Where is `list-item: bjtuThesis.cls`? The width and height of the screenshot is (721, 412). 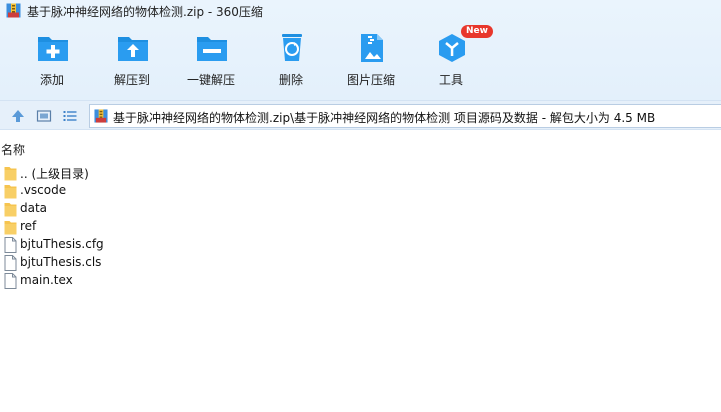
list-item: bjtuThesis.cls is located at coordinates (360, 263).